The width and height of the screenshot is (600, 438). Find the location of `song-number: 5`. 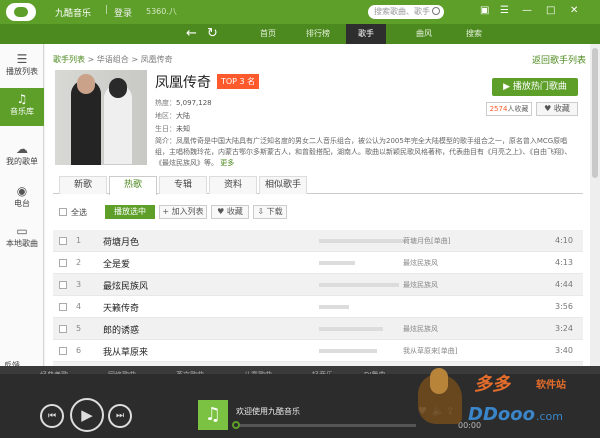

song-number: 5 is located at coordinates (79, 328).